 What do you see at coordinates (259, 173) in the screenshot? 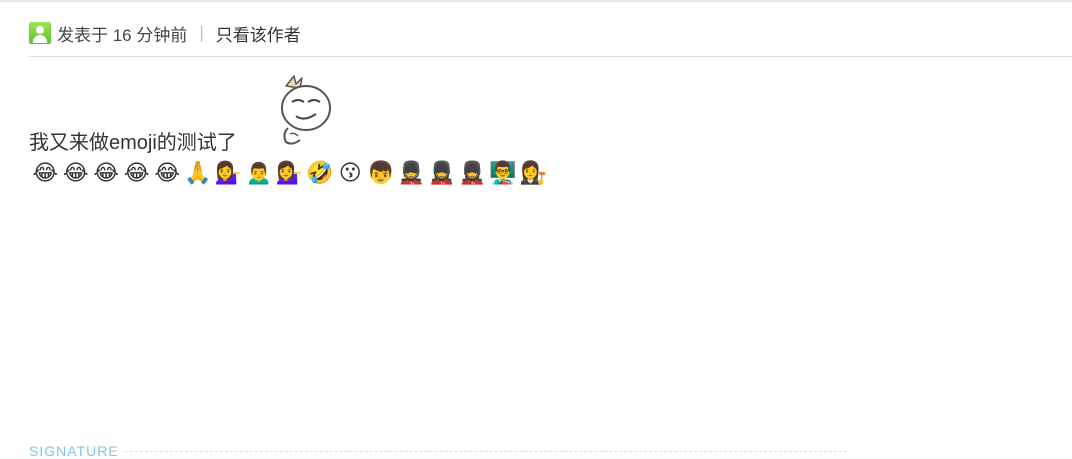
I see `emoji-item: 🙍‍♂️` at bounding box center [259, 173].